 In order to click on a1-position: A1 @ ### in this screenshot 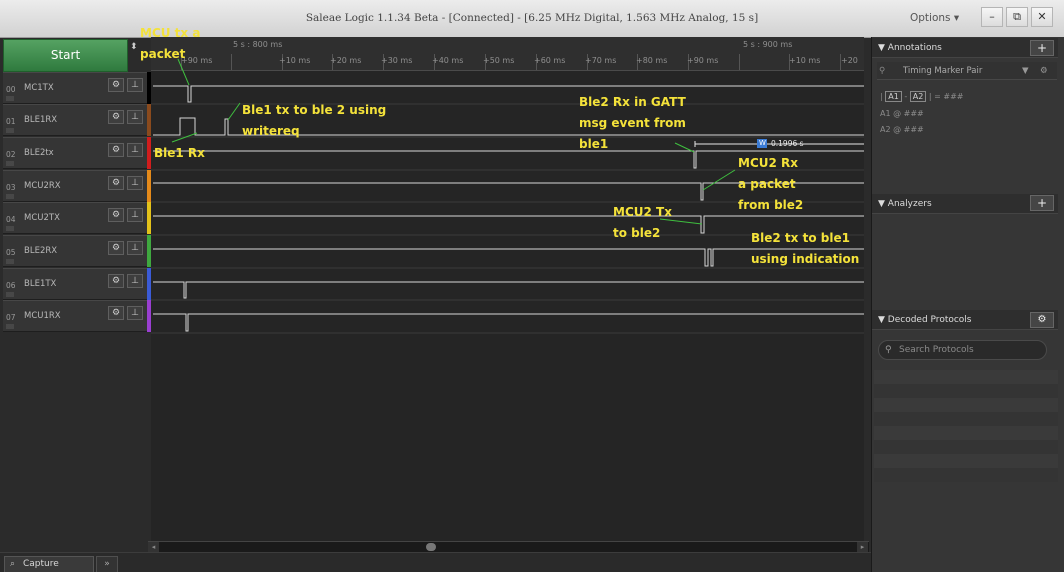, I will do `click(902, 113)`.